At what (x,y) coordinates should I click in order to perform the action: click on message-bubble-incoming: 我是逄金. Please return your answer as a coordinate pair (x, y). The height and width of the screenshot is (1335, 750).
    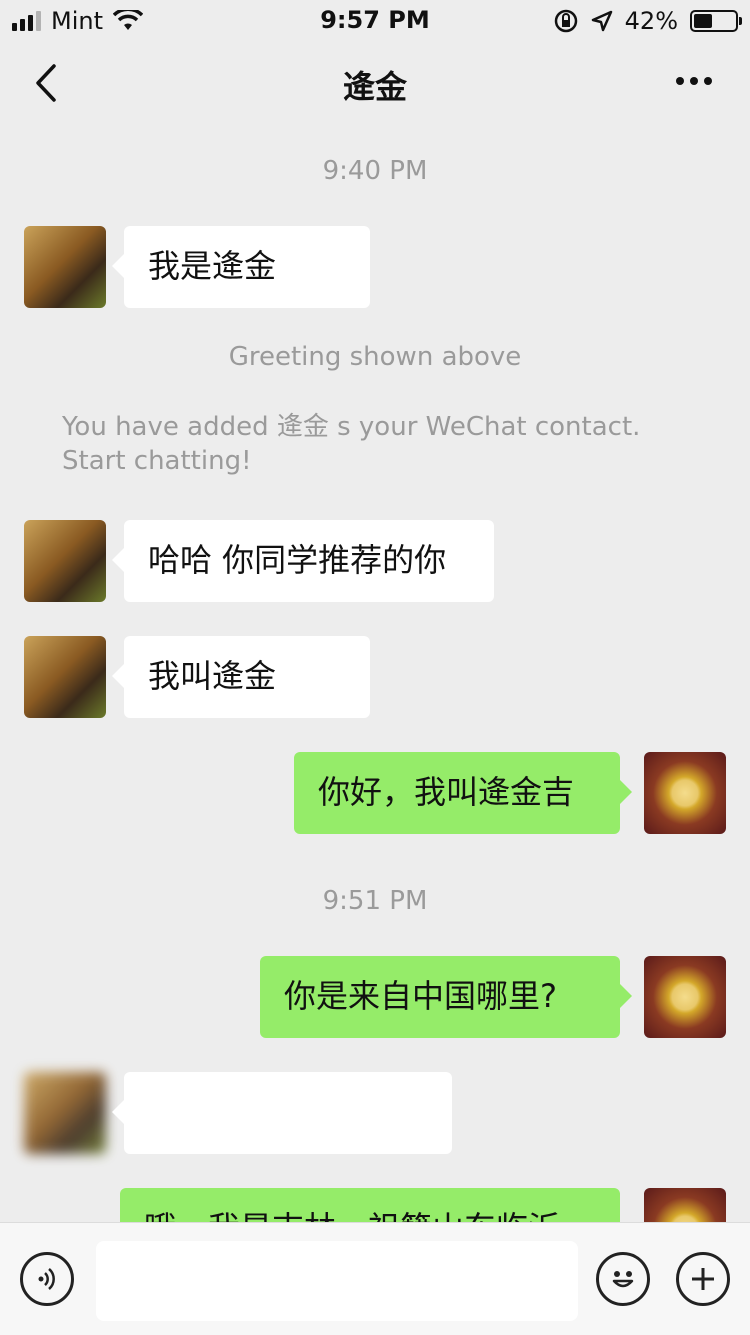
    Looking at the image, I should click on (241, 267).